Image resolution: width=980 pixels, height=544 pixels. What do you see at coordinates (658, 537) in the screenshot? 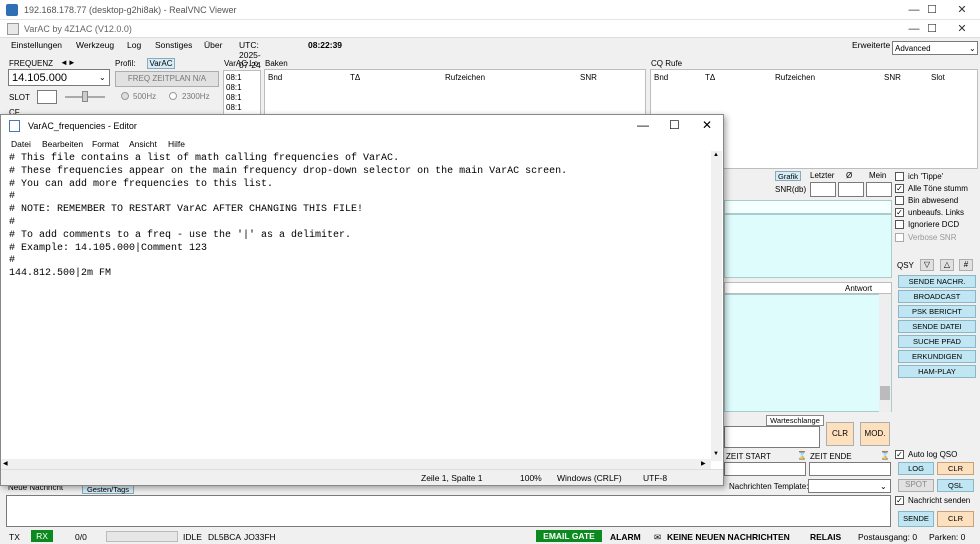
I see `mail-icon: ✉` at bounding box center [658, 537].